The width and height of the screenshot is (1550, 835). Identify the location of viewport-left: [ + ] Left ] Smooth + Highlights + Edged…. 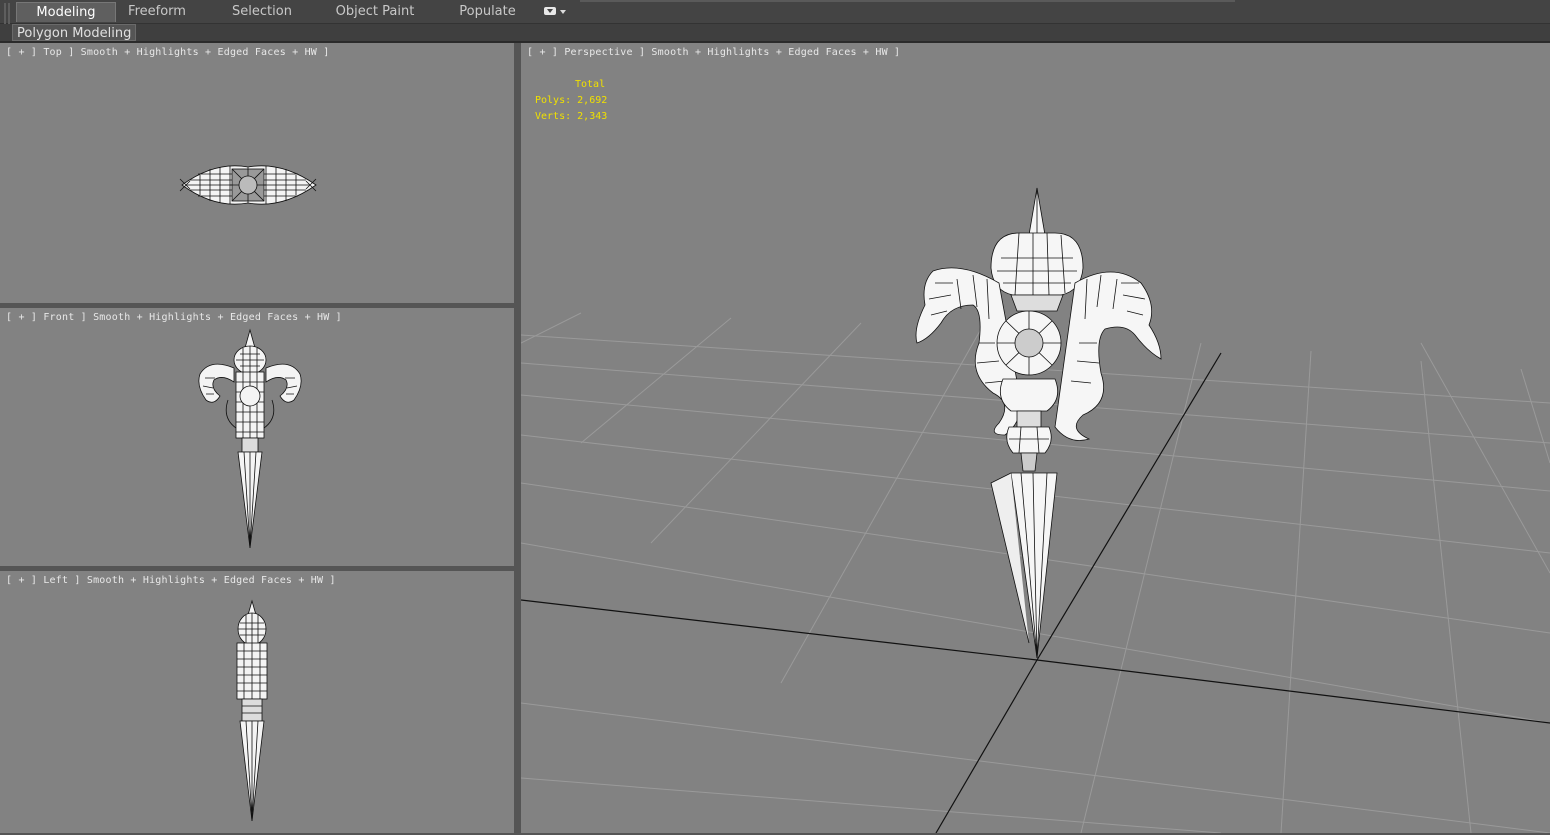
(257, 703).